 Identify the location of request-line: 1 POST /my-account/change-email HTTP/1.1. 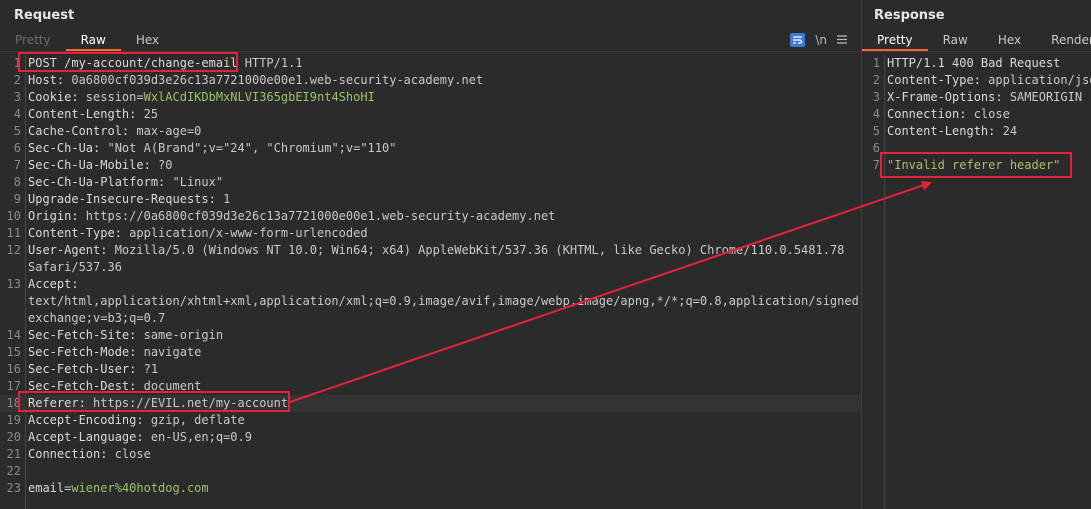
(430, 63).